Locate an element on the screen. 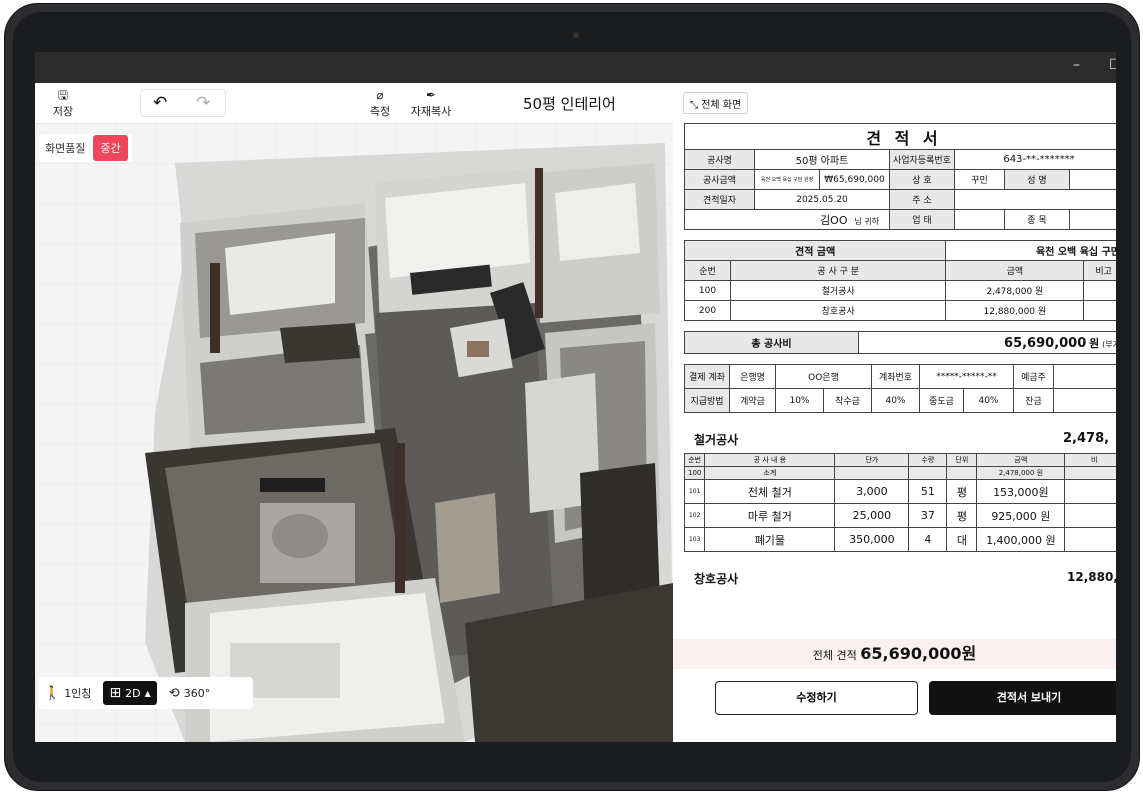 The image size is (1143, 794). expand-arrow-icon: ⤡ is located at coordinates (694, 105).